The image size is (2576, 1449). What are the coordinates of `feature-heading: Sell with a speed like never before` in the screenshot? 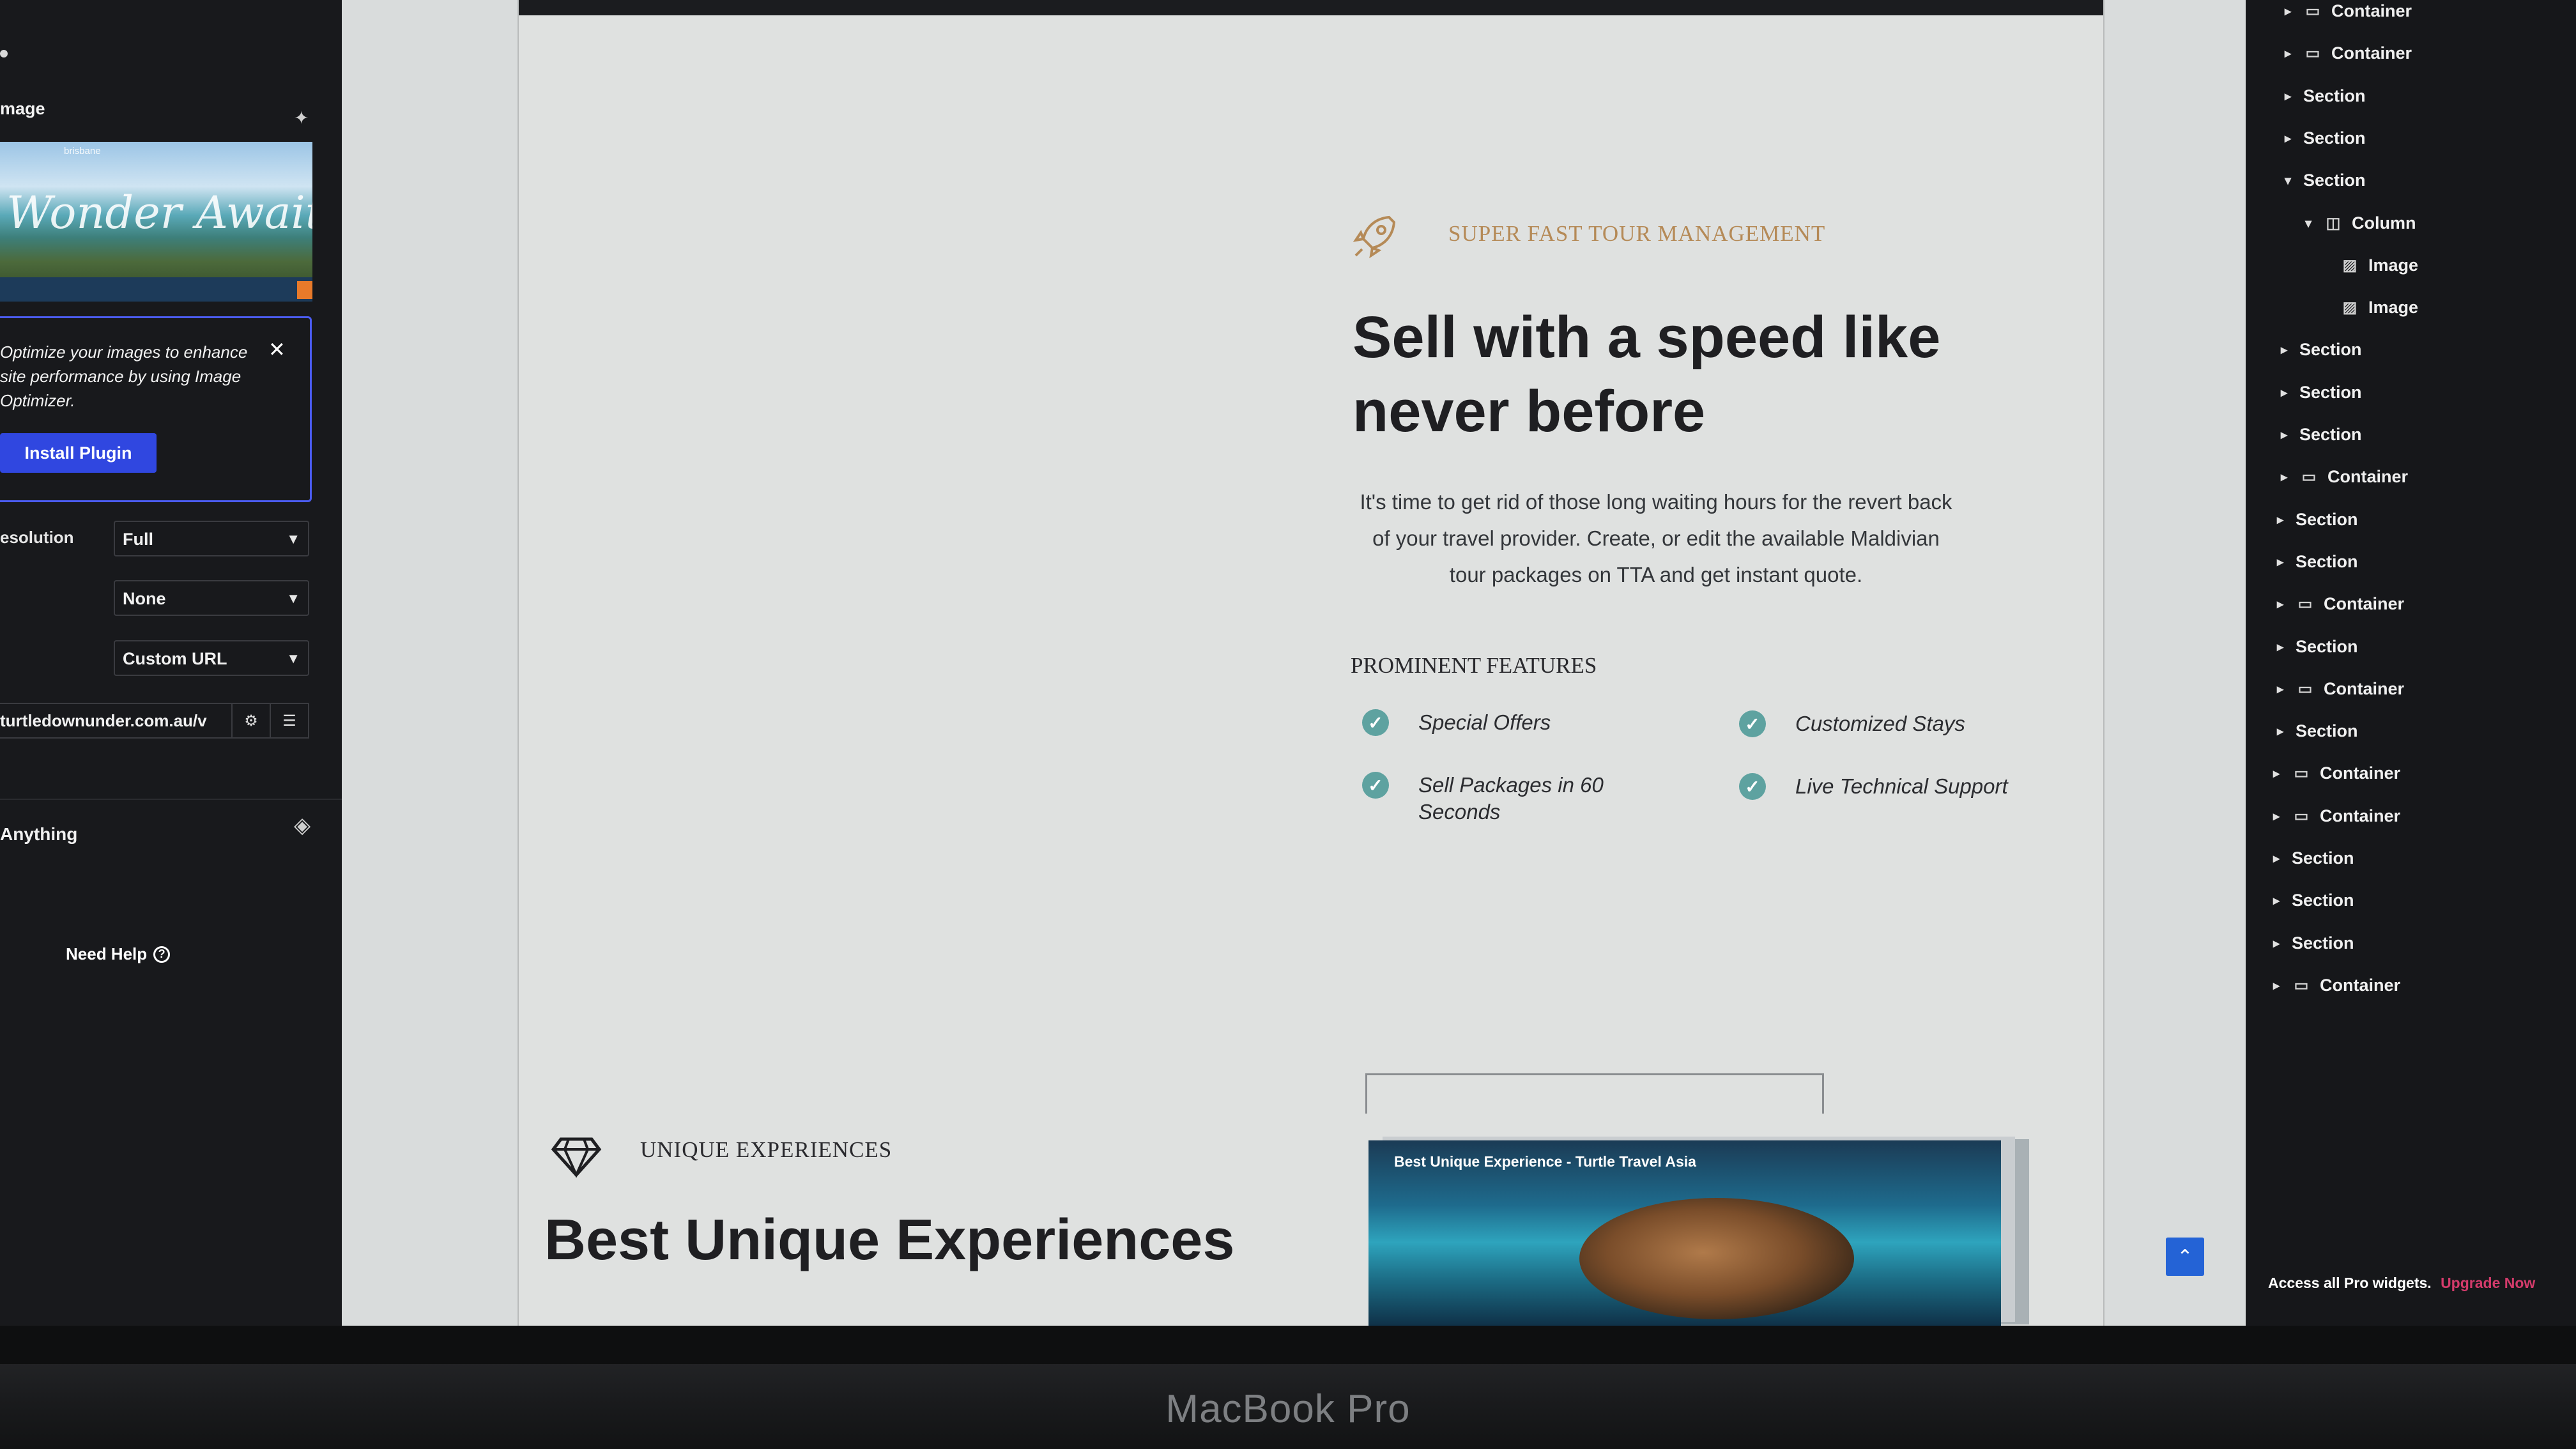 It's located at (1672, 374).